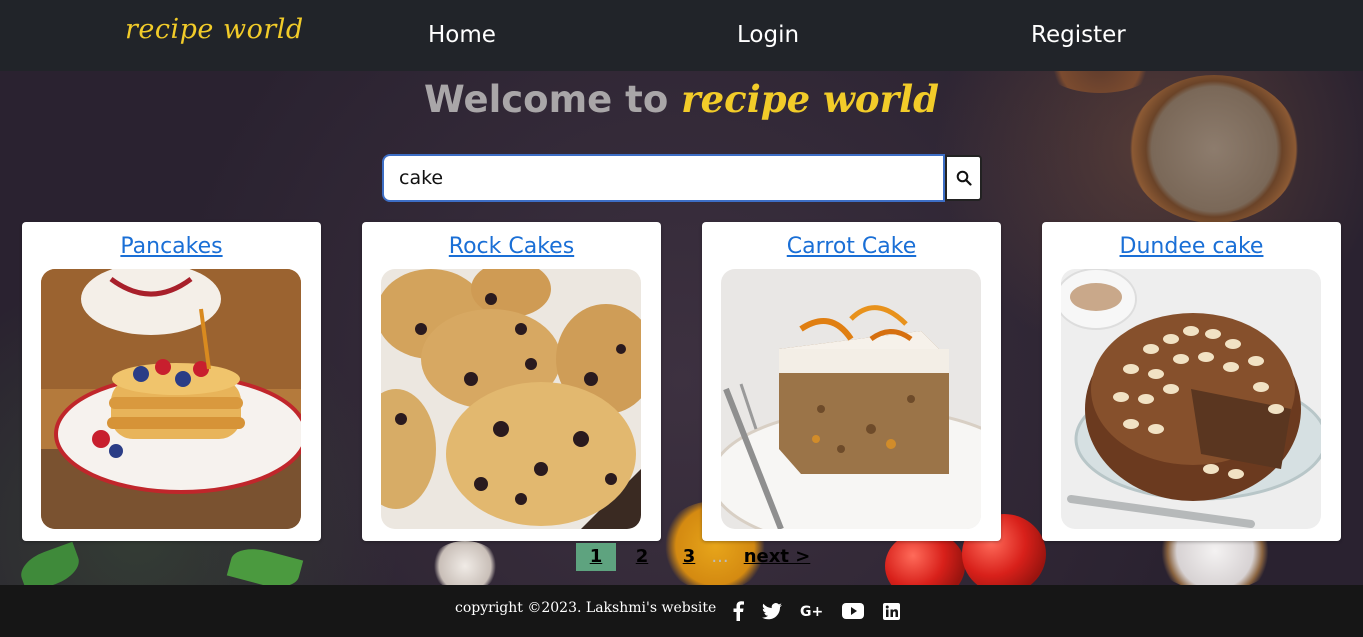  Describe the element at coordinates (462, 35) in the screenshot. I see `nav-home-link: Home` at that location.